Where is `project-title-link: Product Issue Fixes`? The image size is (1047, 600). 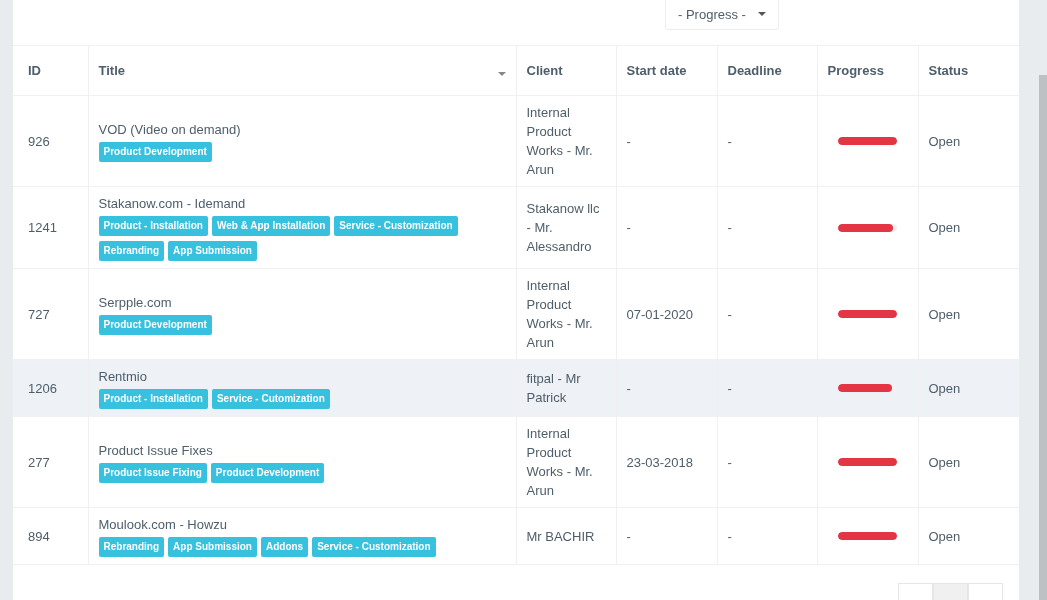
project-title-link: Product Issue Fixes is located at coordinates (155, 451).